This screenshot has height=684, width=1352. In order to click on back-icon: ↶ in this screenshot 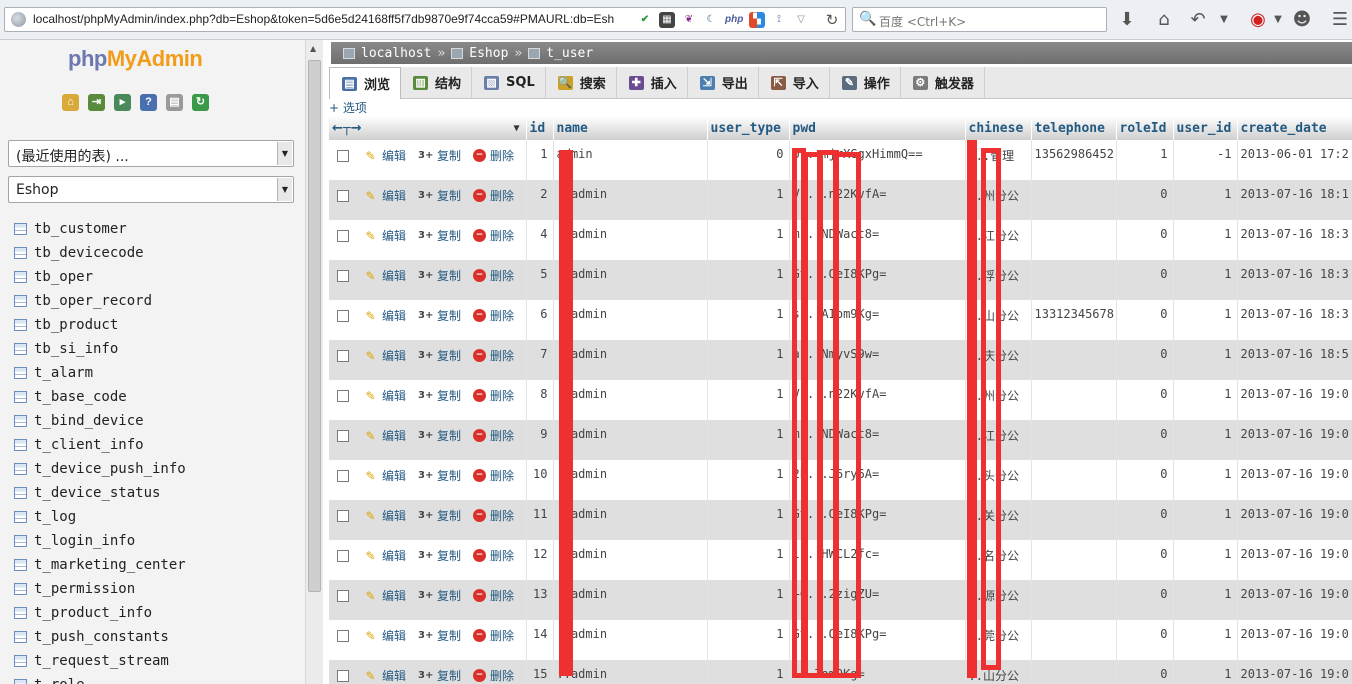, I will do `click(1198, 20)`.